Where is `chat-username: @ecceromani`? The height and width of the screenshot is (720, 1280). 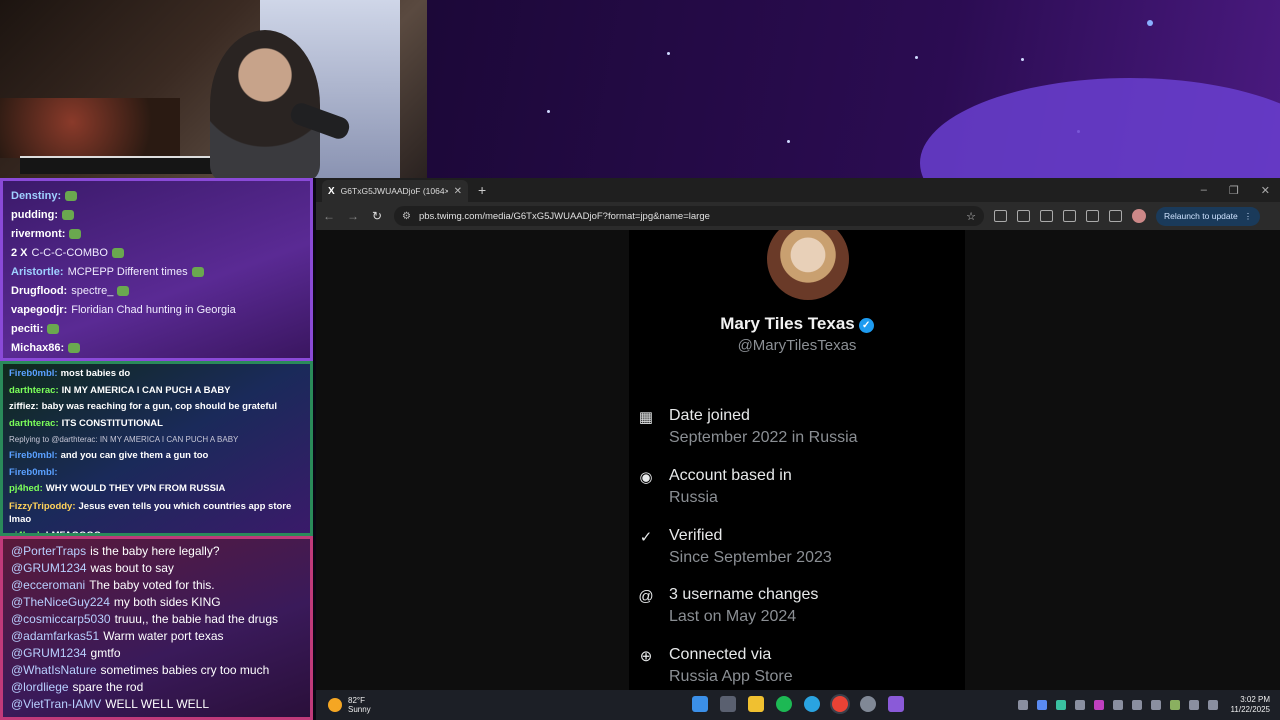
chat-username: @ecceromani is located at coordinates (48, 585).